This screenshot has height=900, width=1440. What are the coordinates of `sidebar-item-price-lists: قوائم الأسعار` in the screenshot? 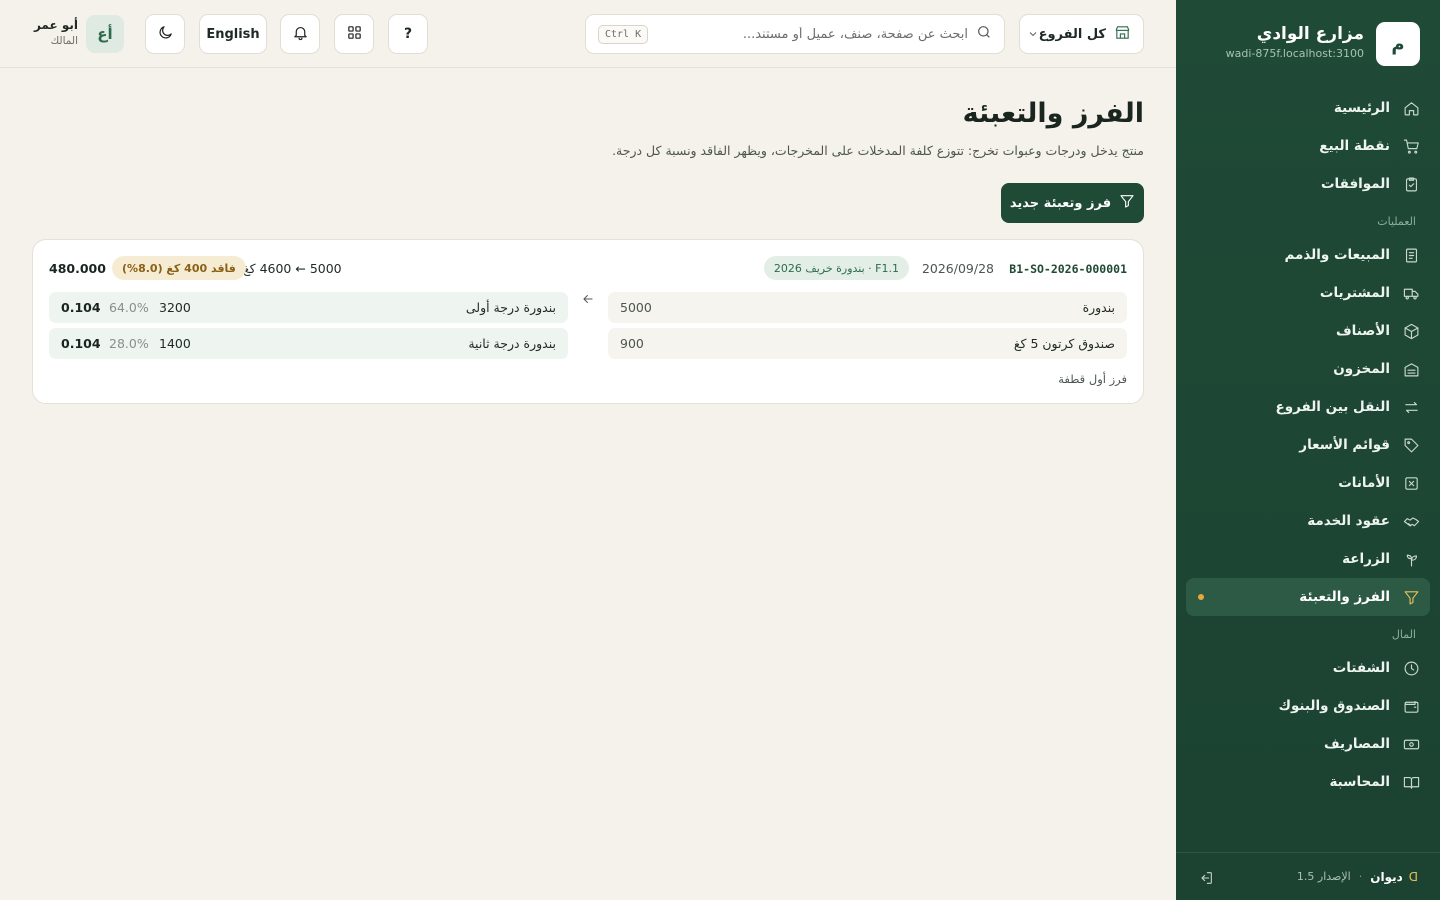 It's located at (1308, 445).